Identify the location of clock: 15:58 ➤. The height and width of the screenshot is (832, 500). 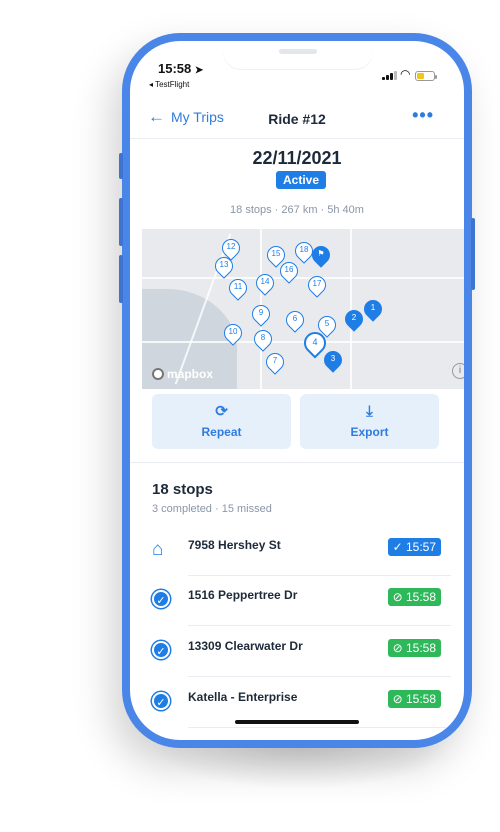
(180, 68).